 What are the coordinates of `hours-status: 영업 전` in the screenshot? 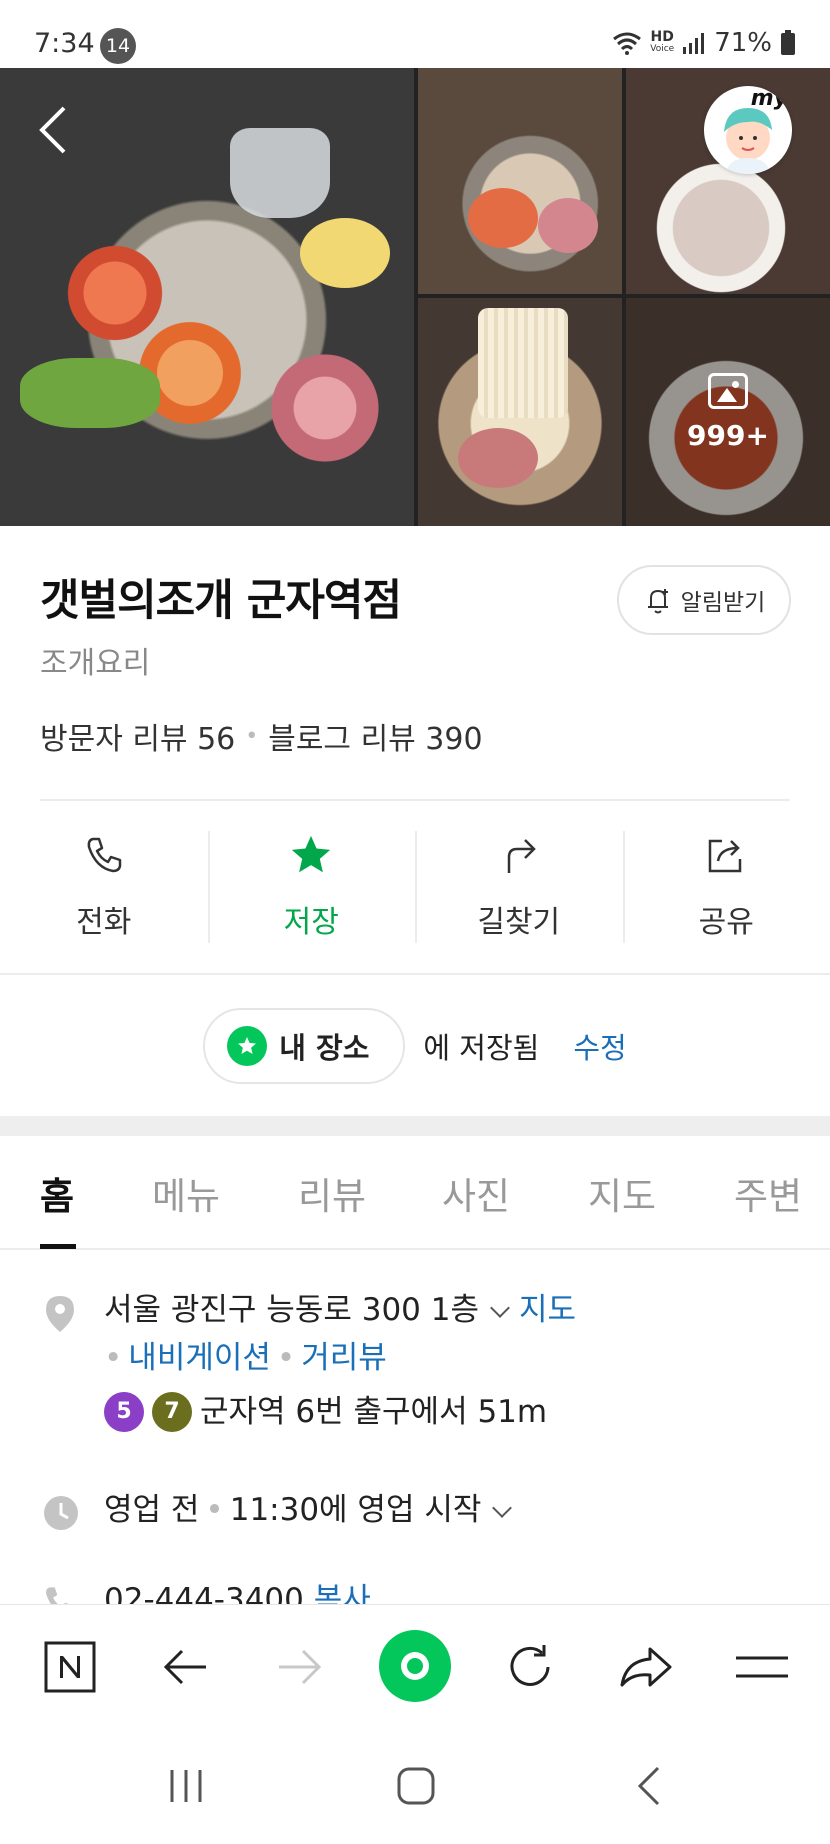 It's located at (152, 1510).